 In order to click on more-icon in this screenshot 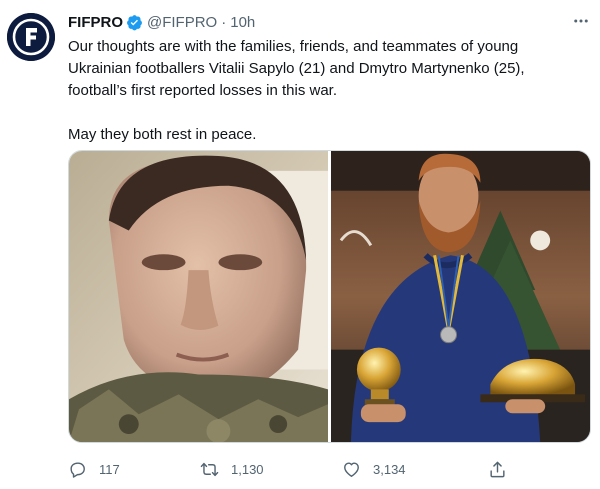, I will do `click(581, 21)`.